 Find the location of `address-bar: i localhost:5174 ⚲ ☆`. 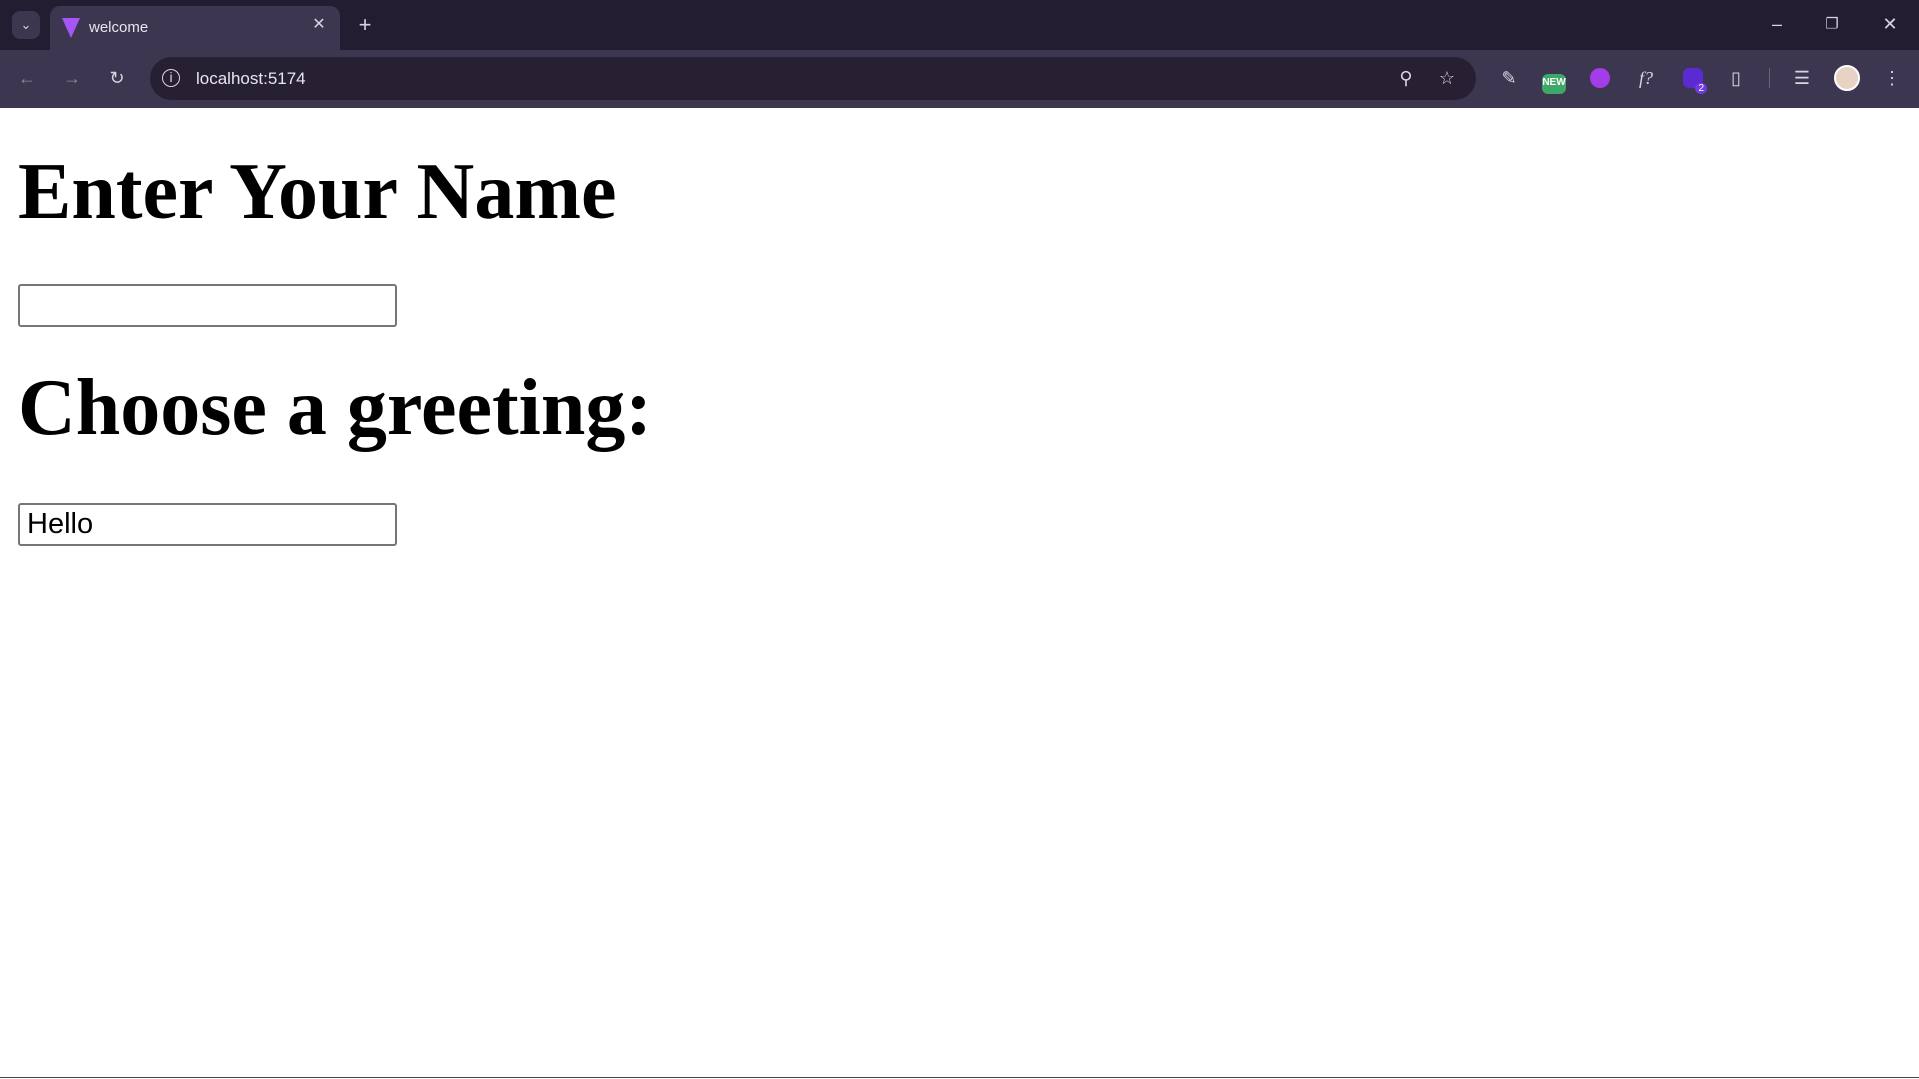

address-bar: i localhost:5174 ⚲ ☆ is located at coordinates (813, 78).